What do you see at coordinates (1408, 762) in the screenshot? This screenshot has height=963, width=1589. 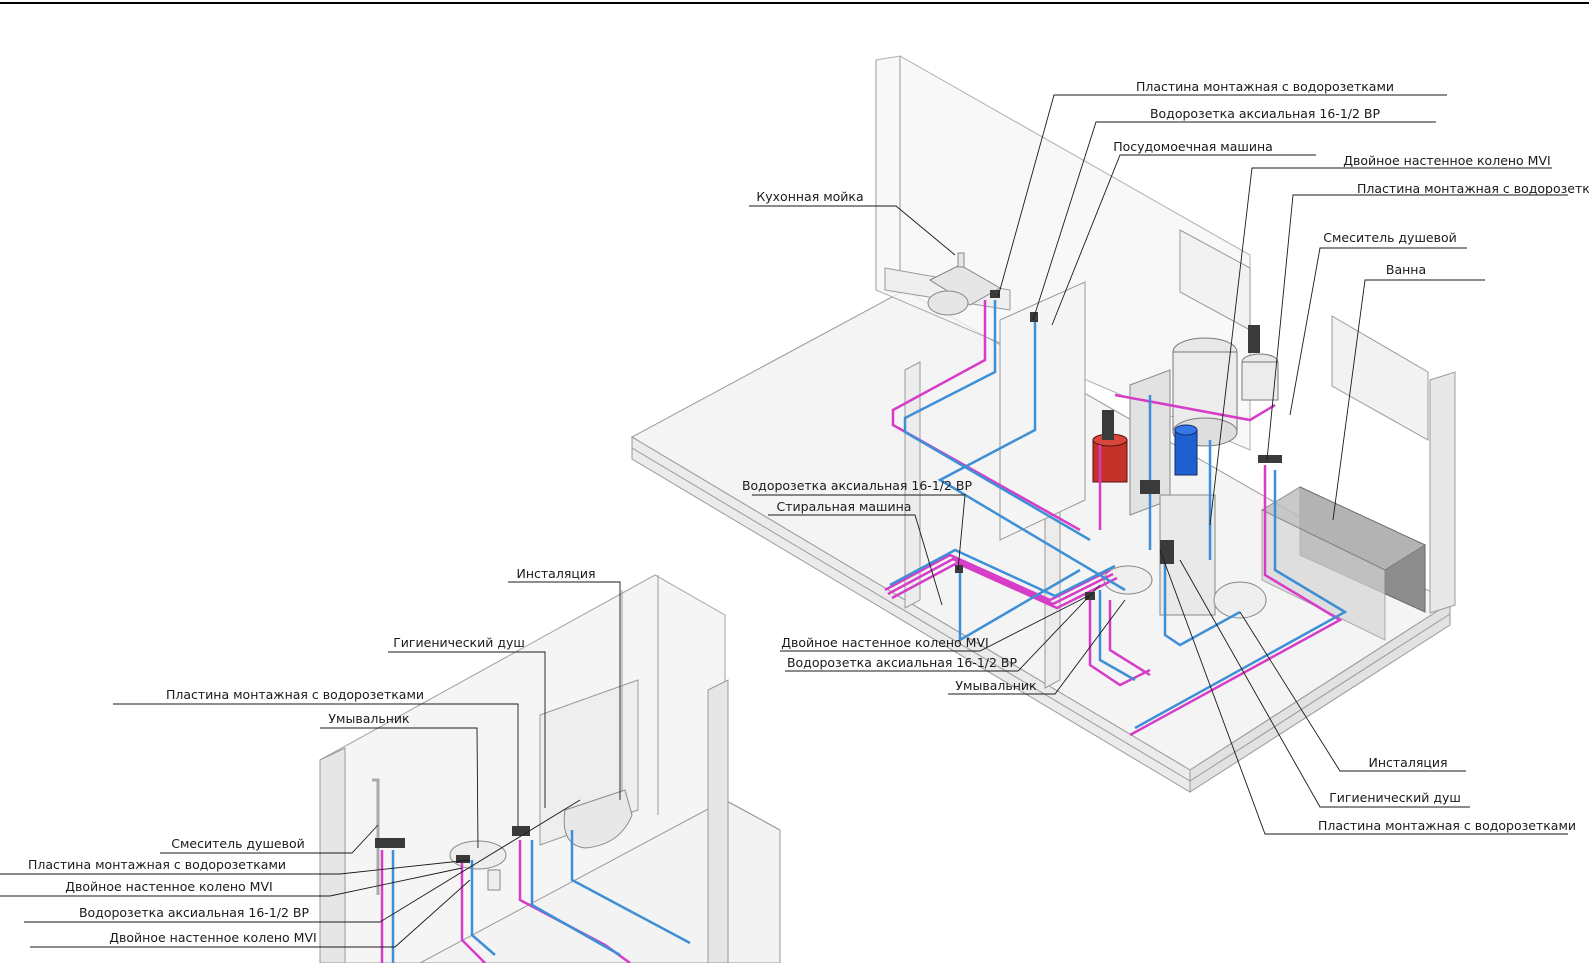 I see `label-installation-right: Инсталяция` at bounding box center [1408, 762].